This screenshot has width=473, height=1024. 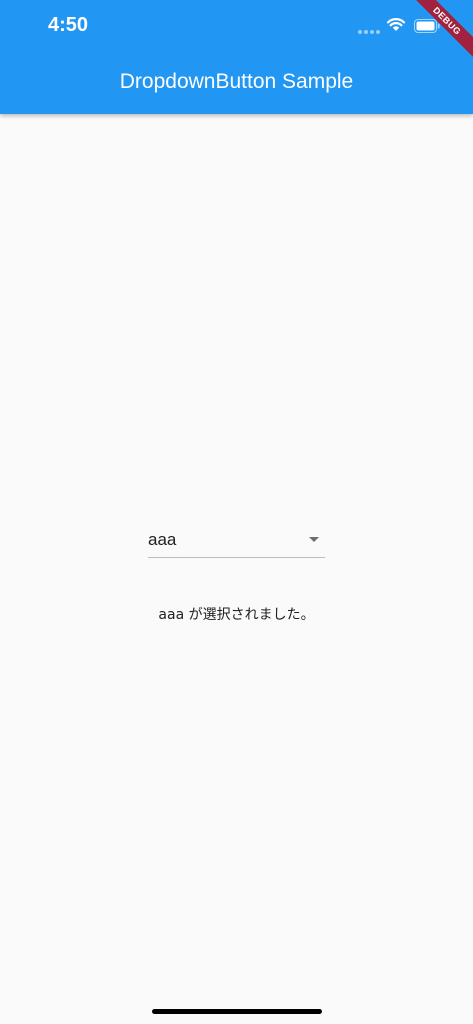 I want to click on arrow-drop-down-icon, so click(x=314, y=539).